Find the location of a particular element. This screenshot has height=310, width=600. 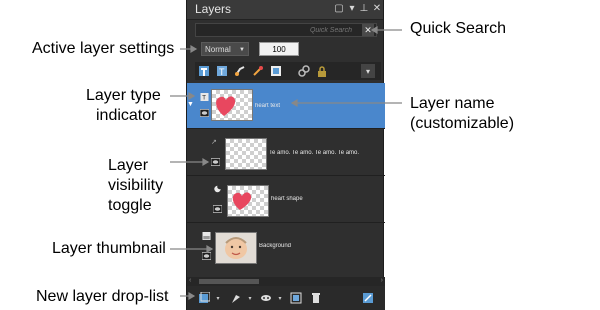

callout-layer-type-line1: Layer type is located at coordinates (123, 95).